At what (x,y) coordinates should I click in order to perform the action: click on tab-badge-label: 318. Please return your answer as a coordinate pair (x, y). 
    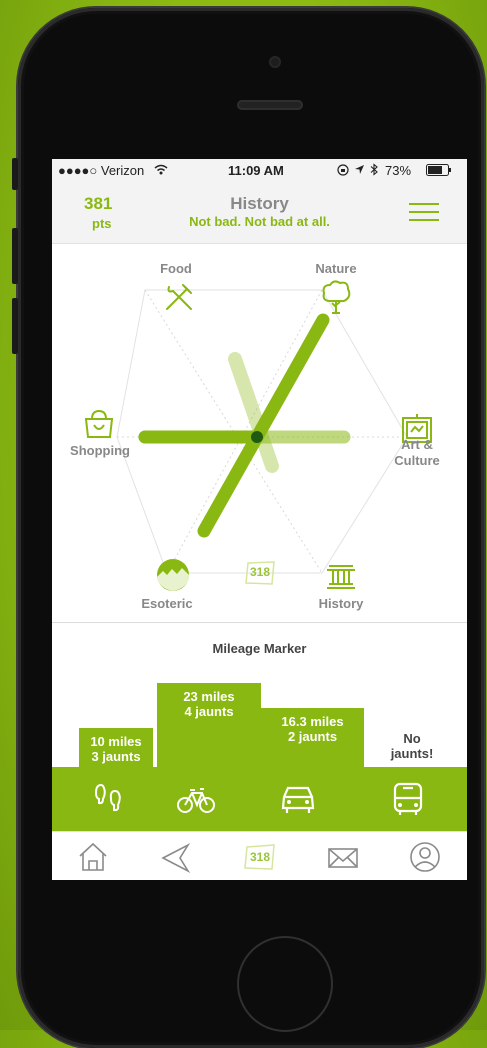
    Looking at the image, I should click on (260, 857).